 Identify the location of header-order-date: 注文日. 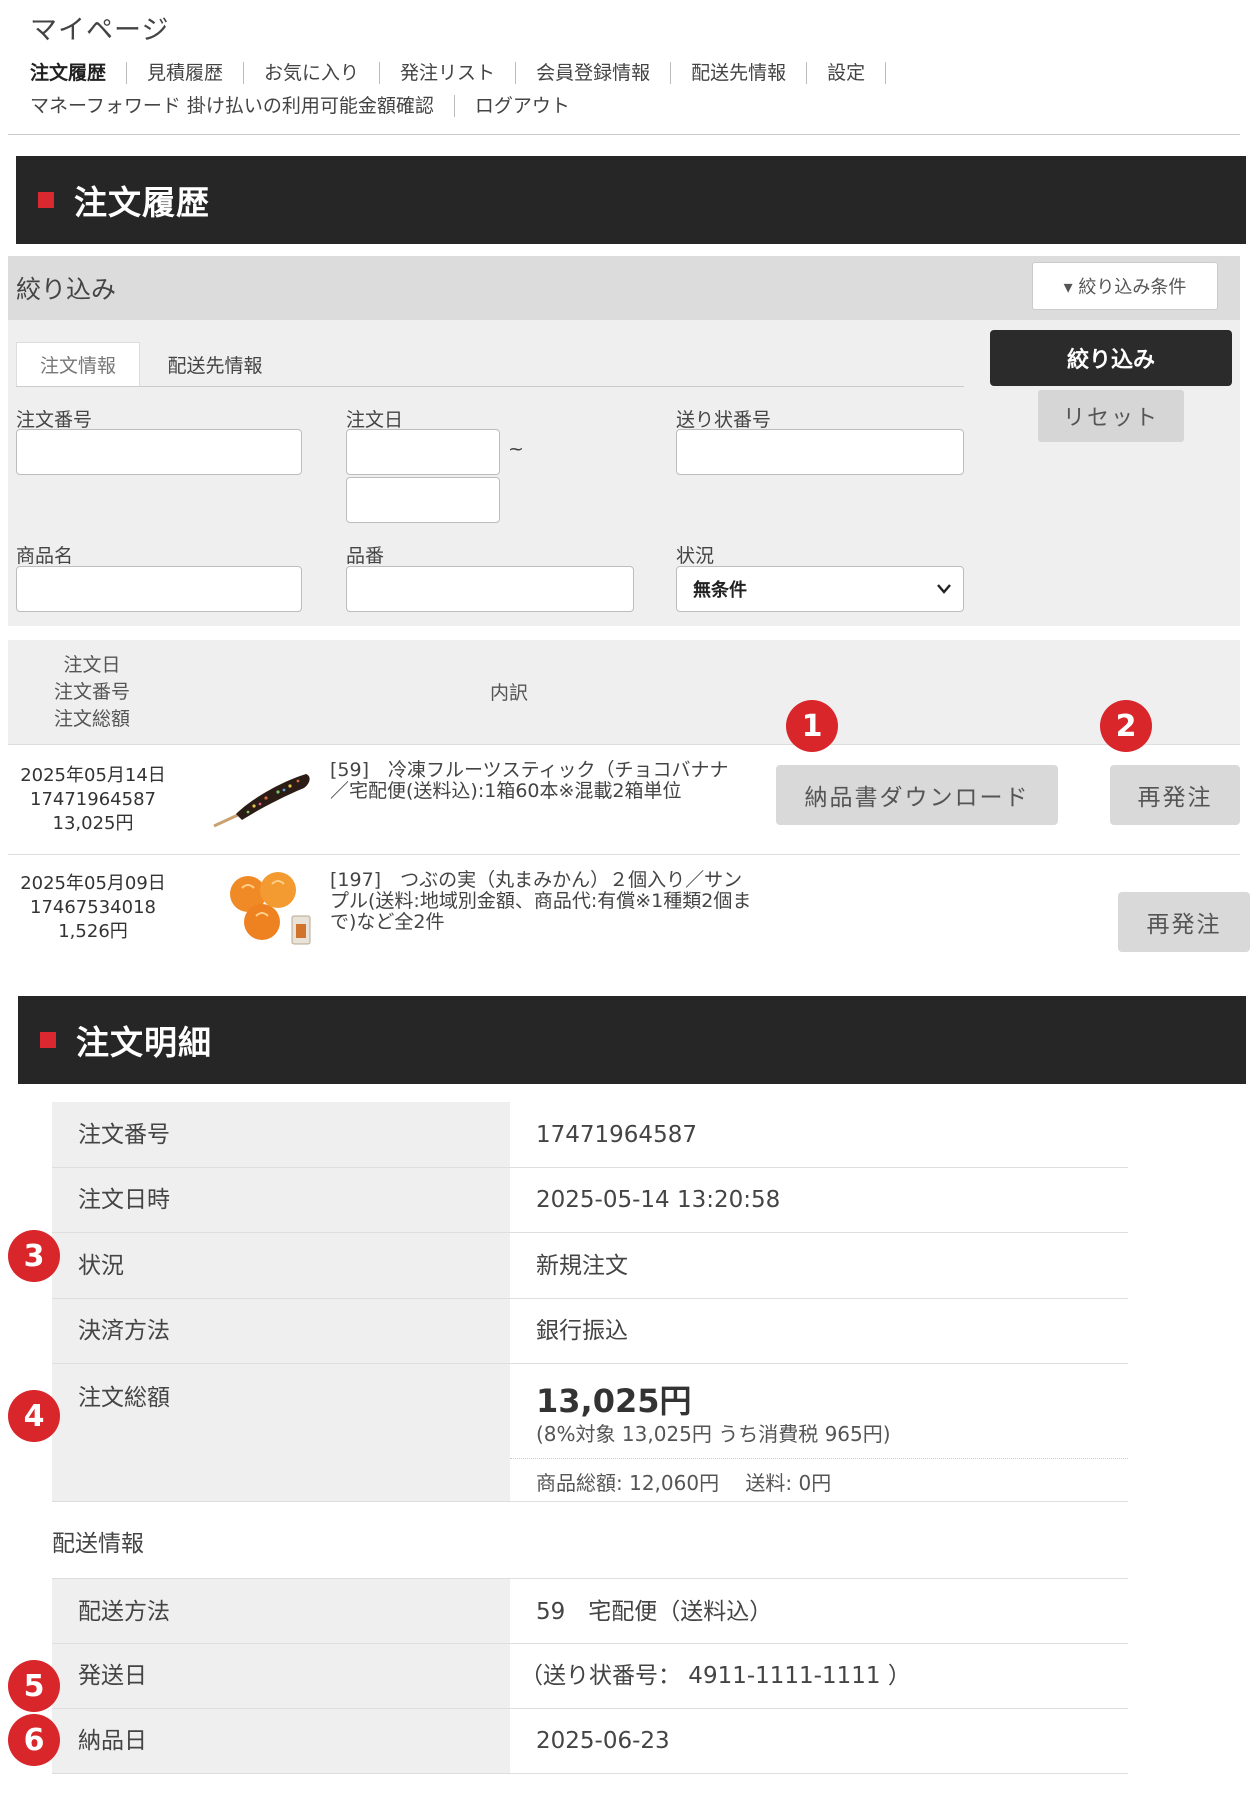
(92, 665).